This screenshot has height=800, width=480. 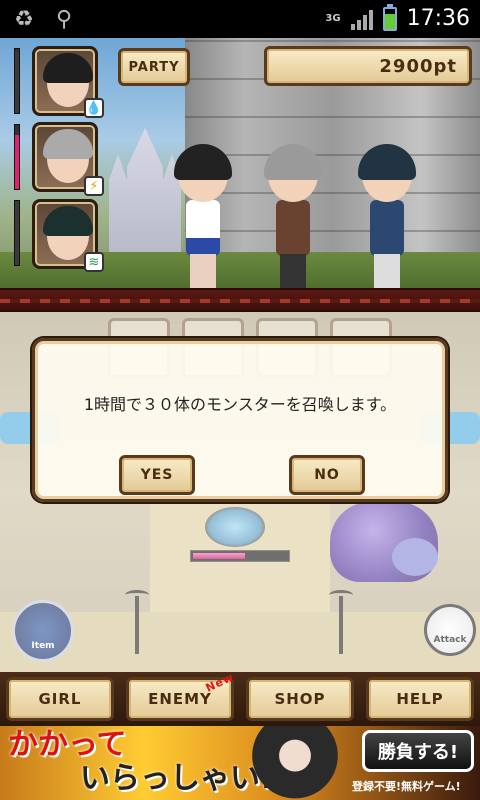 What do you see at coordinates (60, 699) in the screenshot?
I see `nav-girl-button: GIRL` at bounding box center [60, 699].